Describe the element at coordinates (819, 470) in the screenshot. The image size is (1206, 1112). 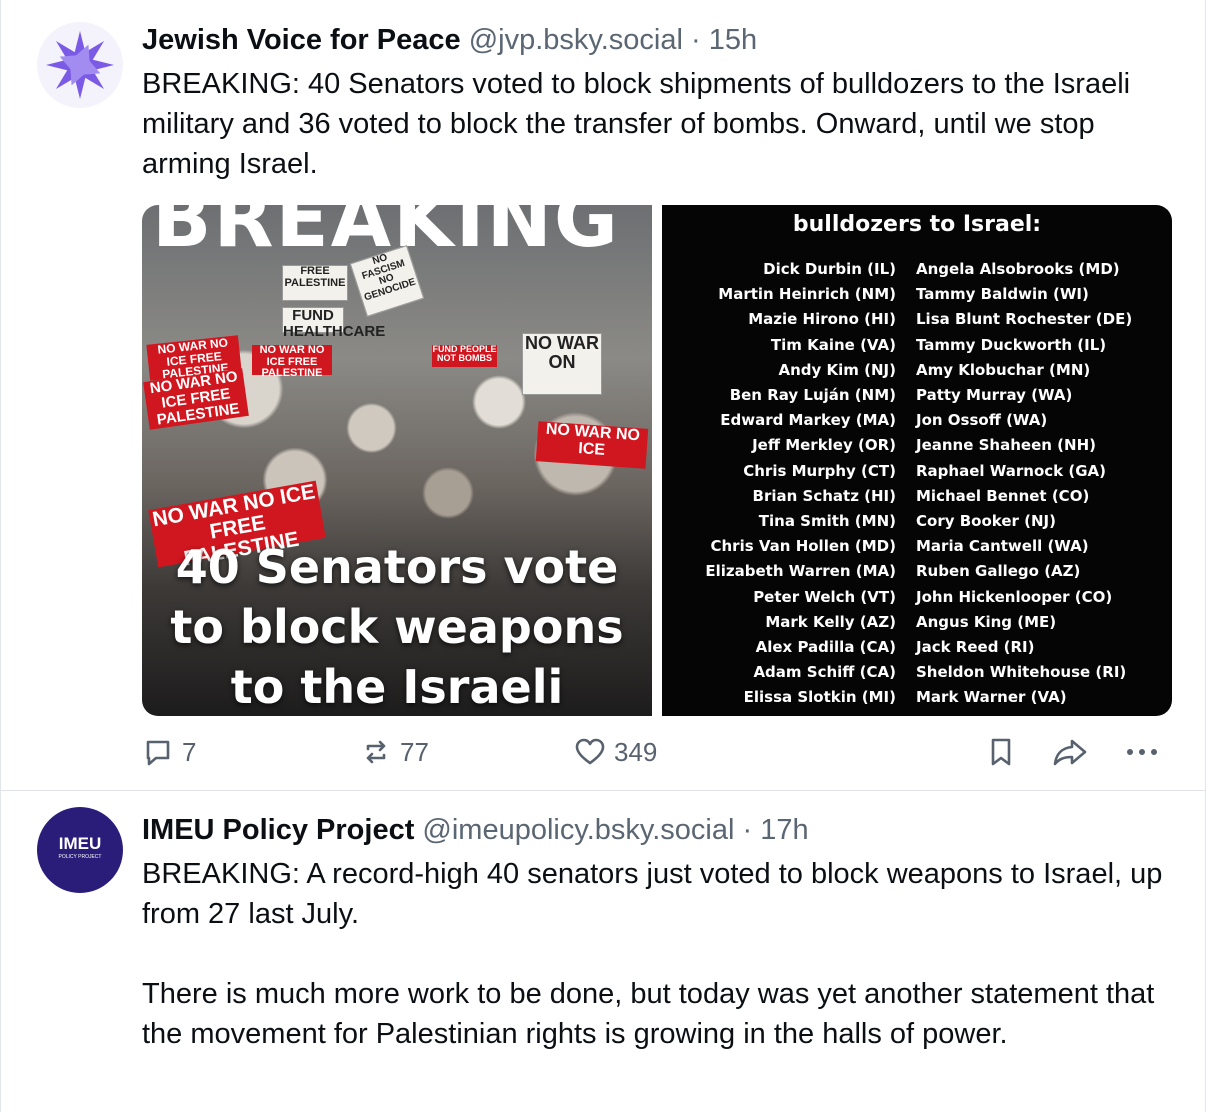
I see `senator-name: Chris Murphy (CT)` at that location.